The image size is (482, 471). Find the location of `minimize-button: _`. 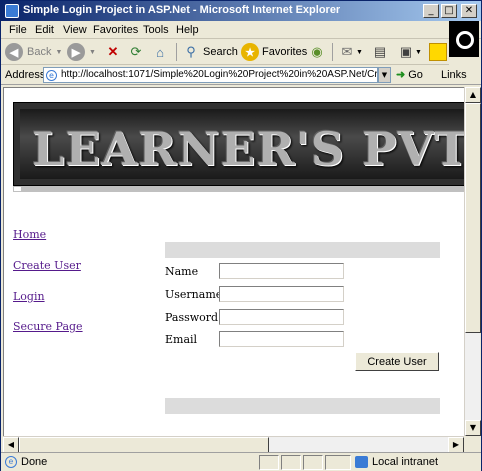

minimize-button: _ is located at coordinates (431, 11).